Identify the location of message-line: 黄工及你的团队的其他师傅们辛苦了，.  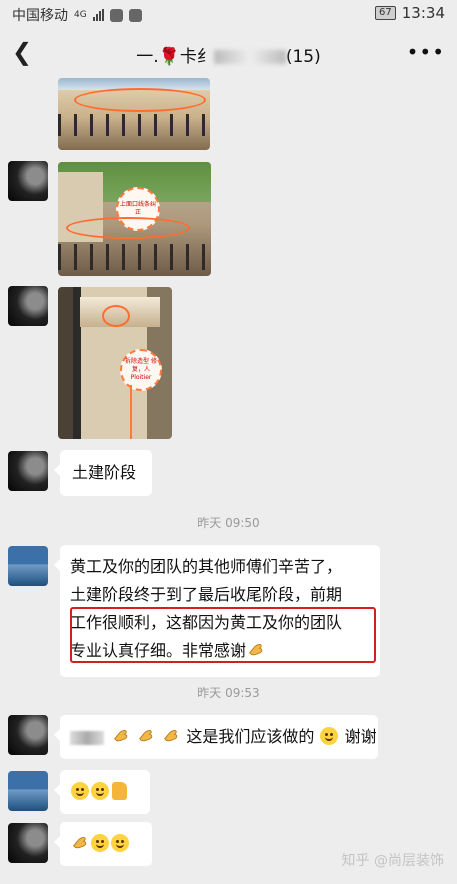
(206, 566).